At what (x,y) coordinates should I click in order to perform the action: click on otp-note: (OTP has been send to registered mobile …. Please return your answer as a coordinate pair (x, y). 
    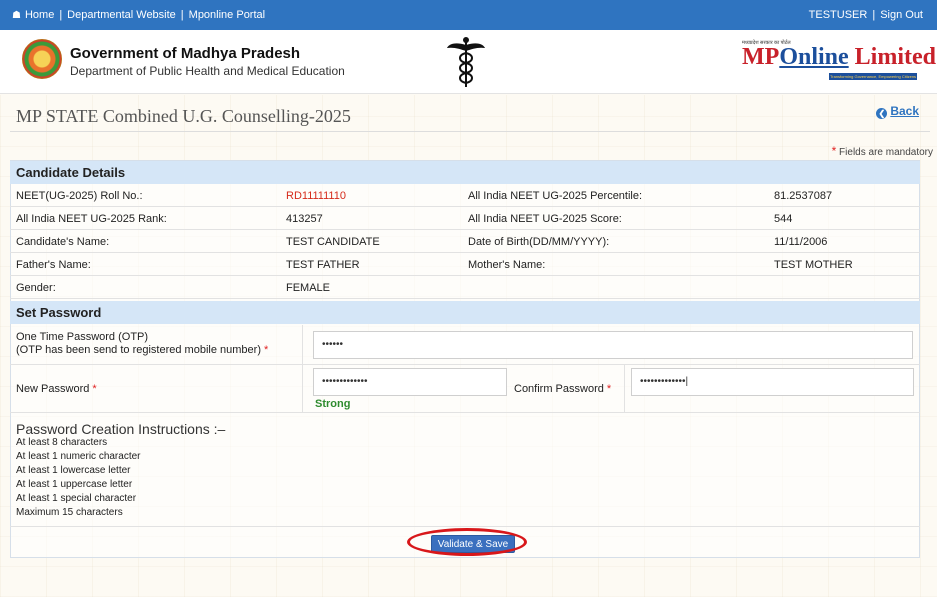
    Looking at the image, I should click on (142, 350).